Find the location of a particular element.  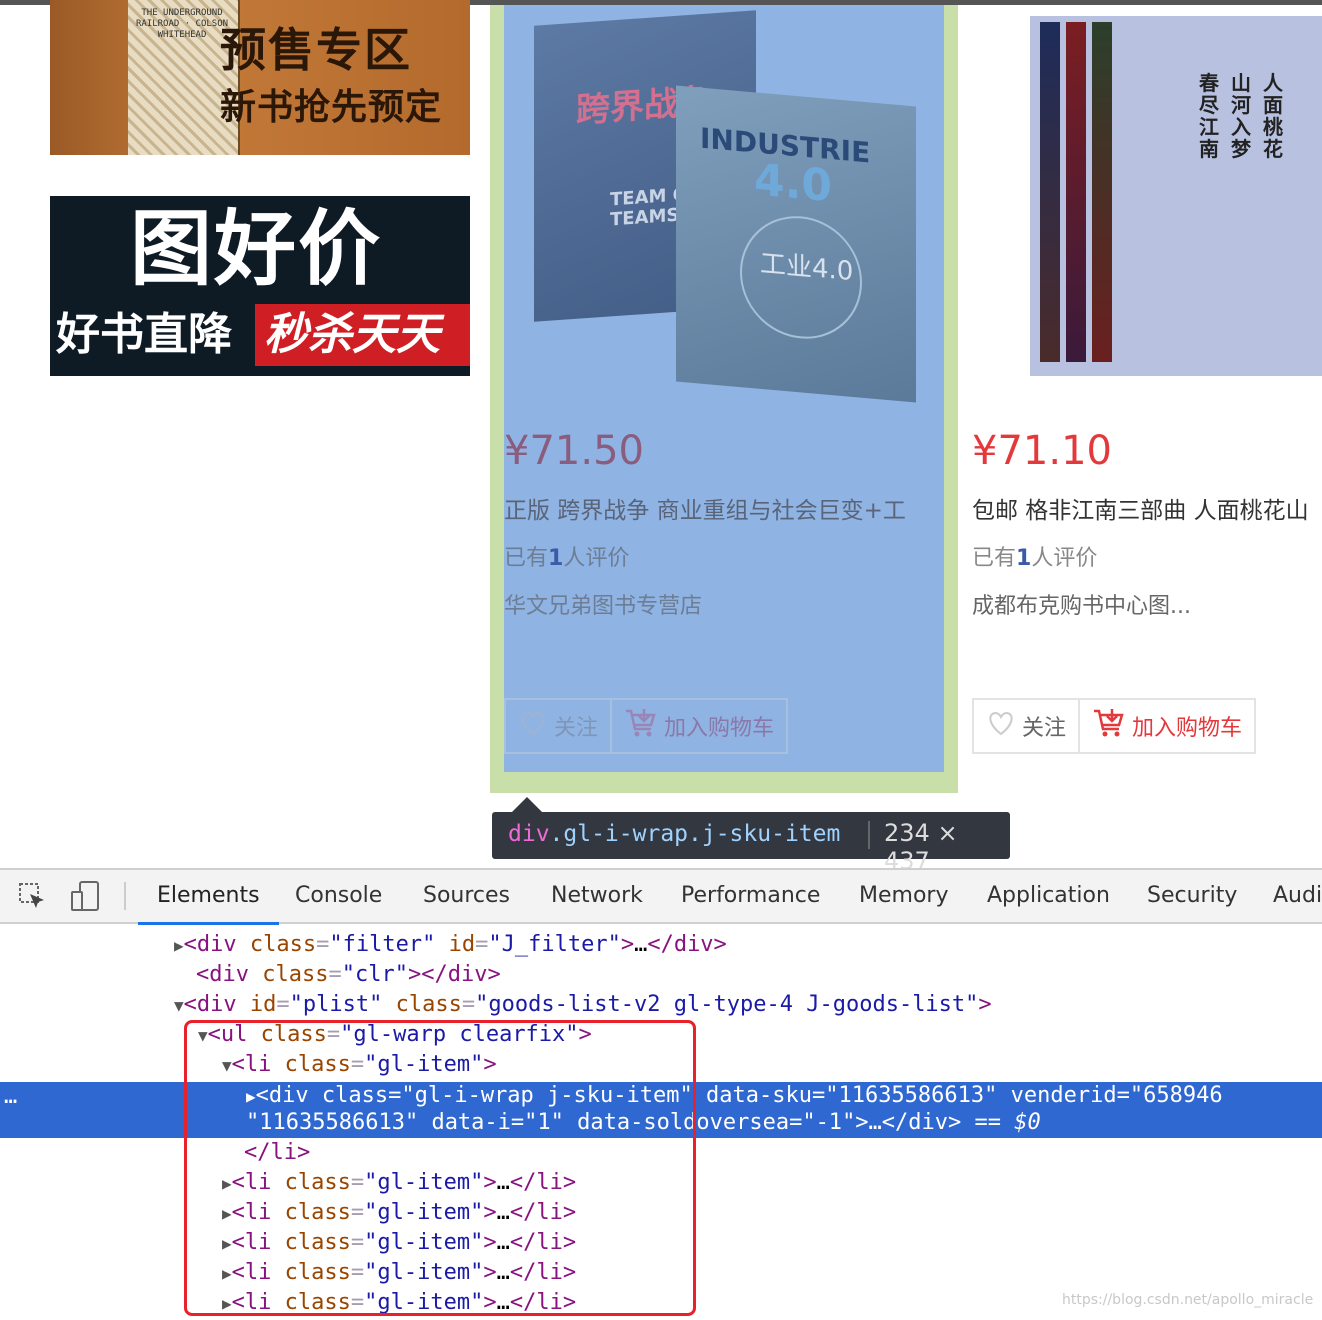

deal-banner: 图好价 好书直降 秒杀天天 is located at coordinates (260, 286).